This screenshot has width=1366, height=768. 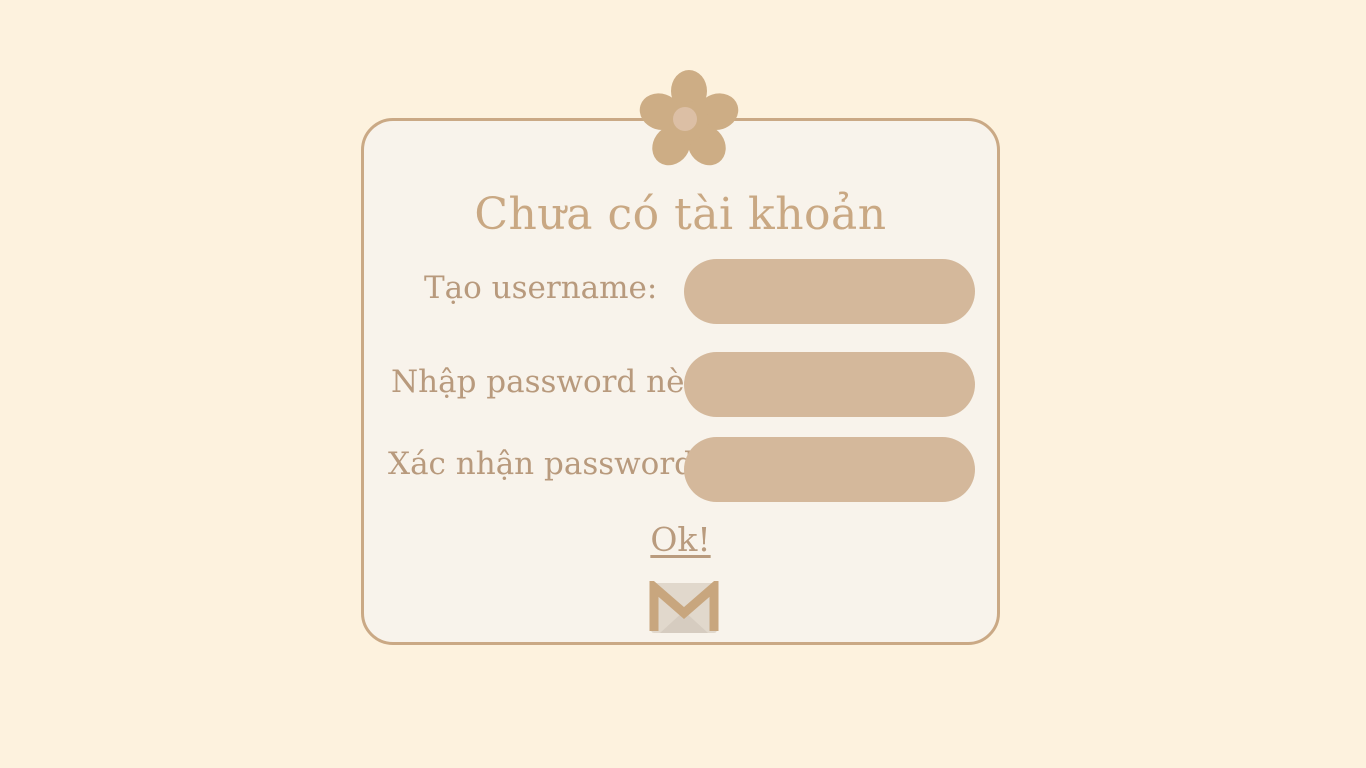 What do you see at coordinates (680, 540) in the screenshot?
I see `ok-submit-link: Ok!` at bounding box center [680, 540].